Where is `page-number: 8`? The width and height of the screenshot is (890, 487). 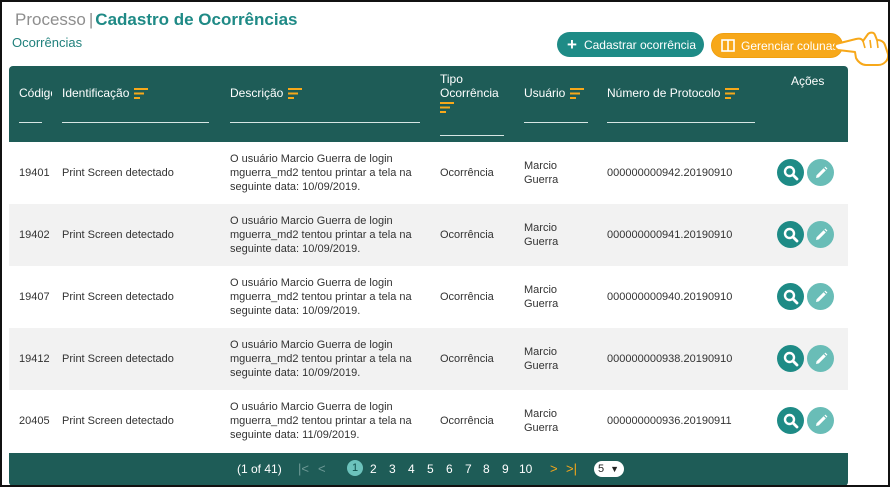
page-number: 8 is located at coordinates (486, 469).